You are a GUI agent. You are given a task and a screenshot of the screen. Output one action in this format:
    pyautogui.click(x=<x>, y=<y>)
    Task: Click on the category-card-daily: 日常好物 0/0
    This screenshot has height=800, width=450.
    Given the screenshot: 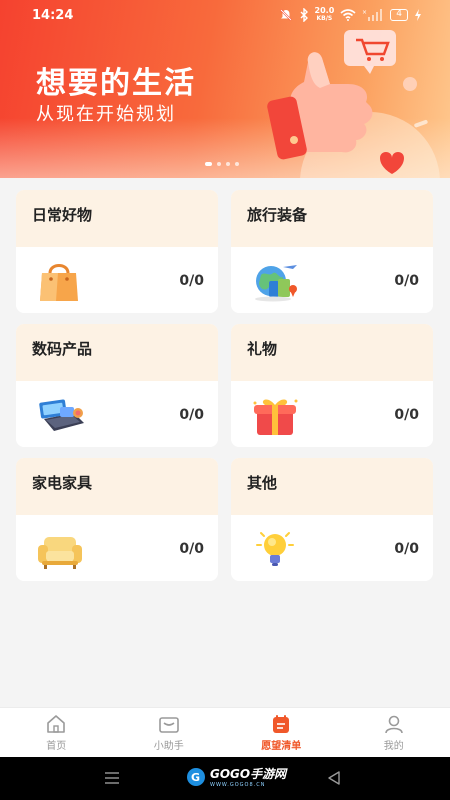 What is the action you would take?
    pyautogui.click(x=117, y=251)
    